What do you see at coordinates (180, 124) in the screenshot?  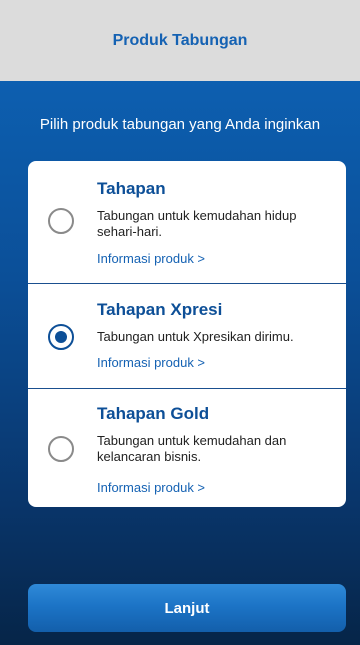 I see `instruction-text: Pilih produk tabungan yang Anda inginkan` at bounding box center [180, 124].